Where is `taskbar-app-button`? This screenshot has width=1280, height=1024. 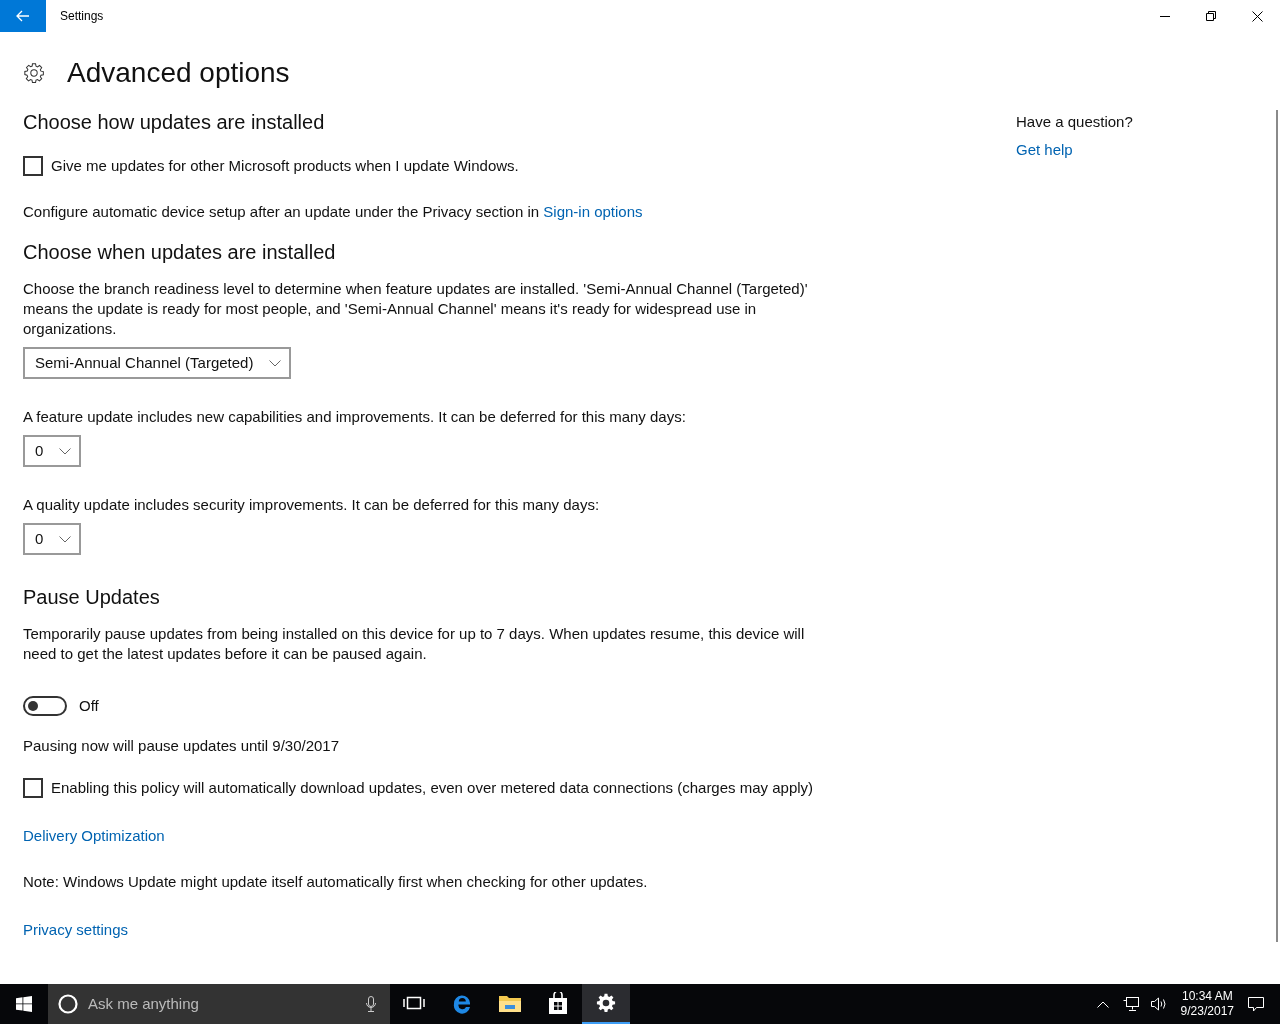 taskbar-app-button is located at coordinates (606, 1004).